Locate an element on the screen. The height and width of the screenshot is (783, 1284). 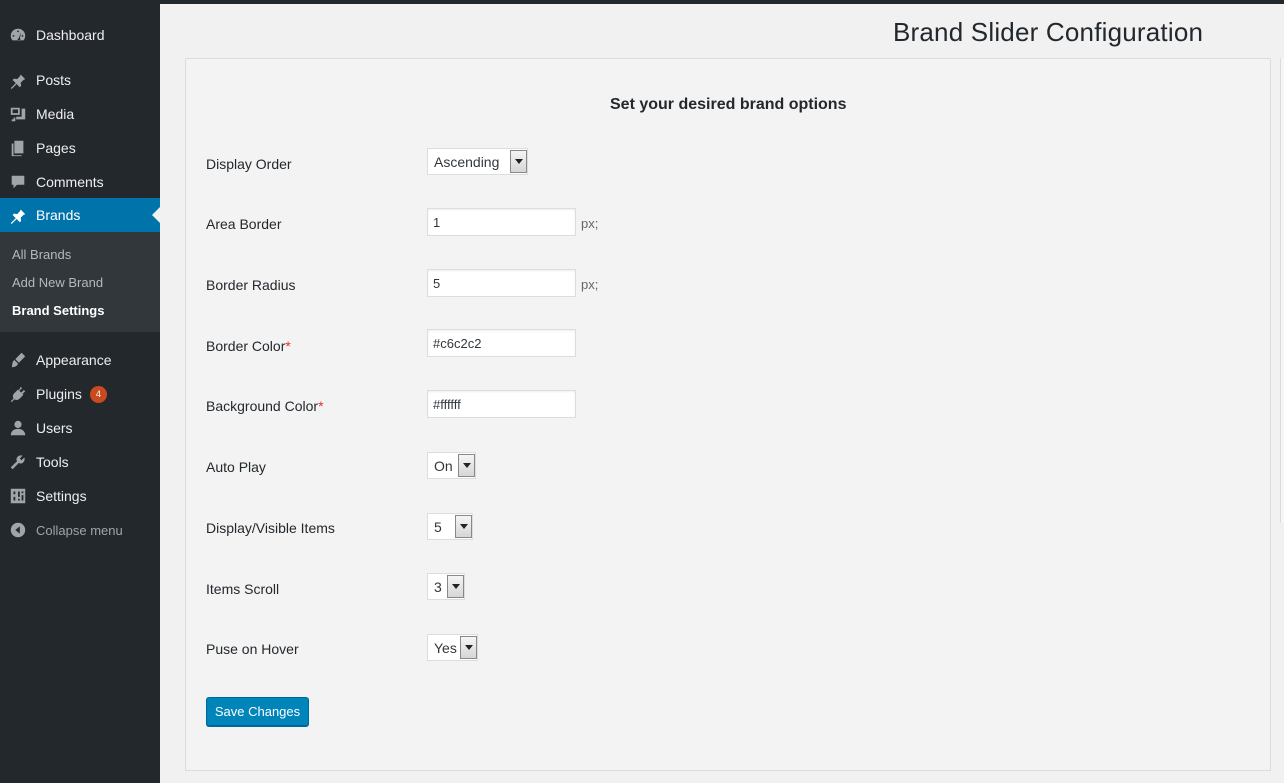
sidebar-item-label: Appearance is located at coordinates (74, 360).